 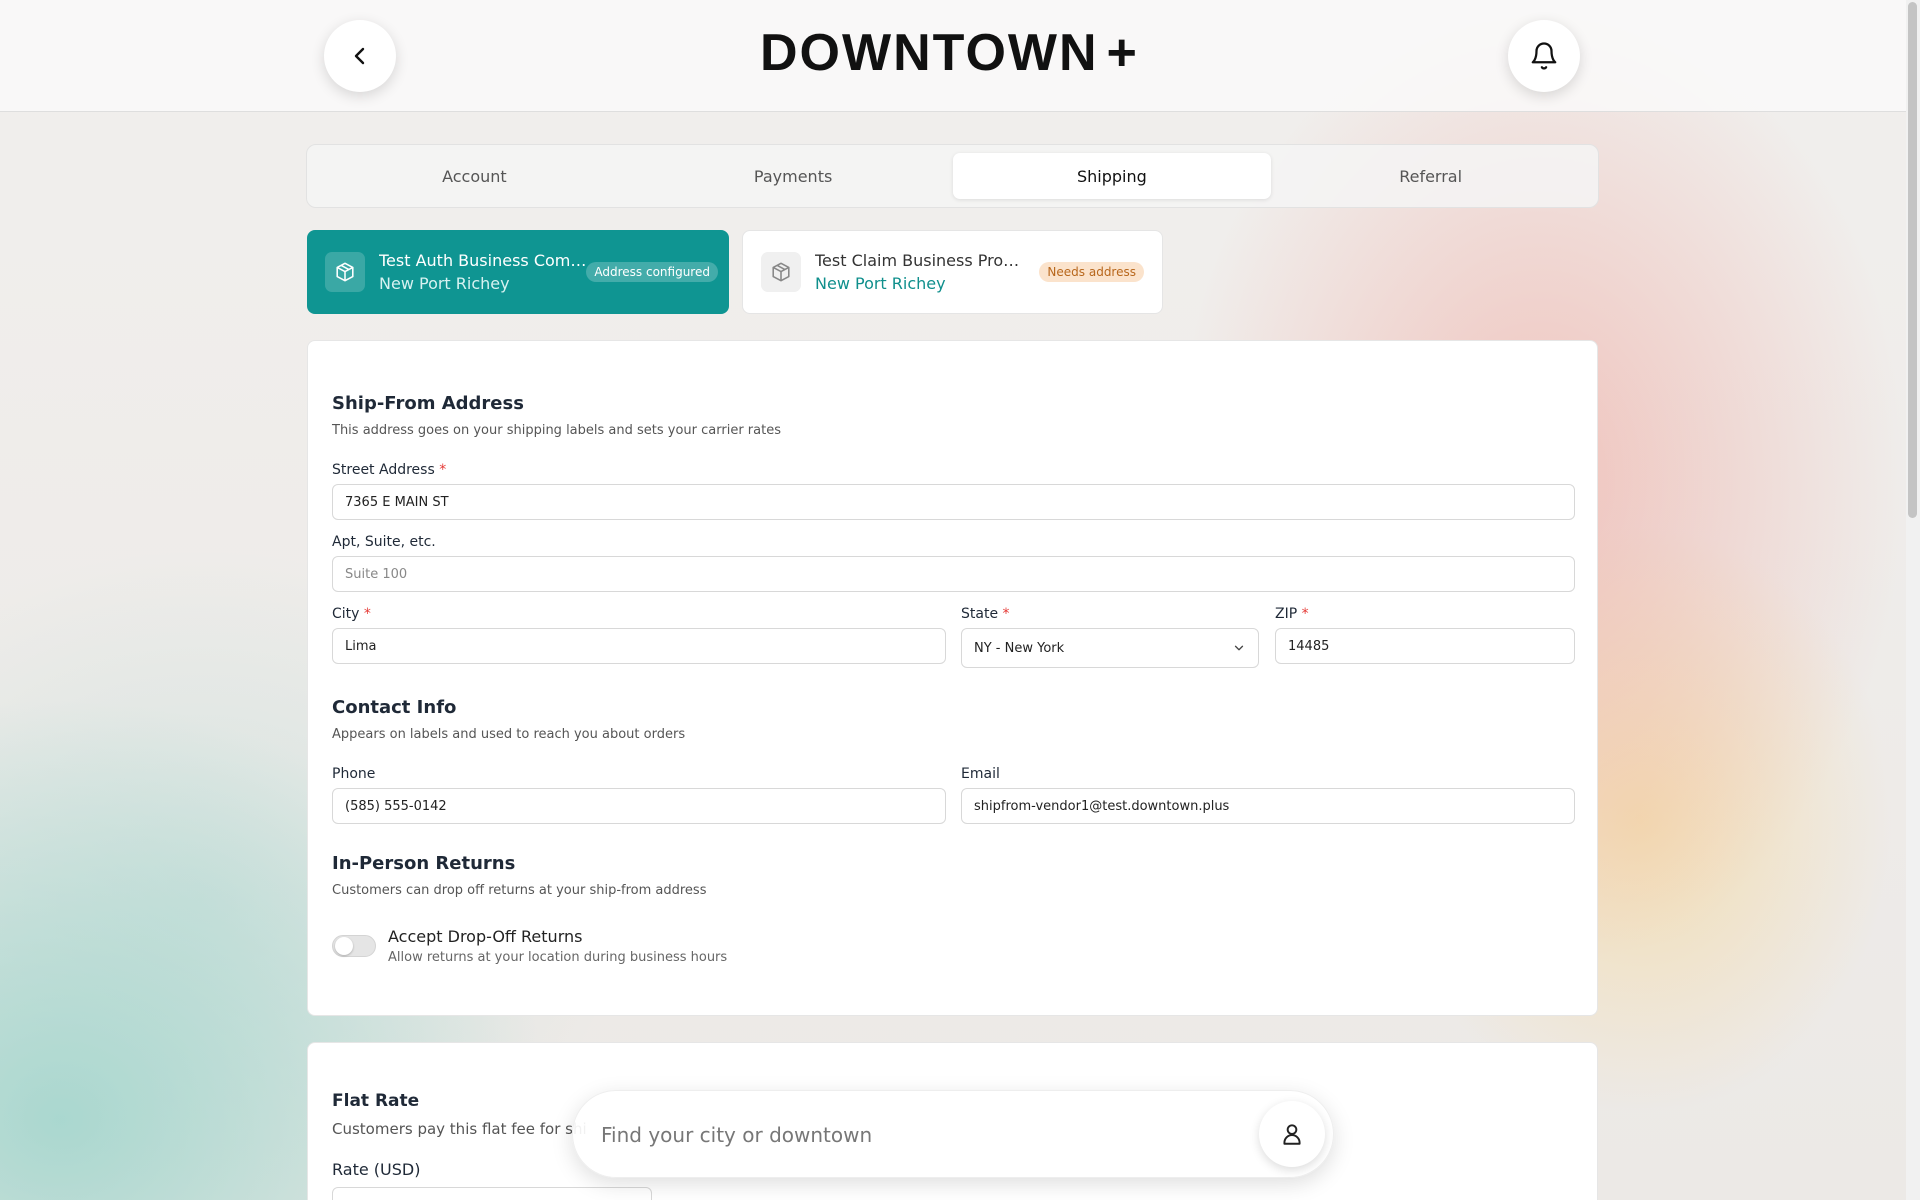 What do you see at coordinates (1091, 272) in the screenshot?
I see `status-badge: Needs address` at bounding box center [1091, 272].